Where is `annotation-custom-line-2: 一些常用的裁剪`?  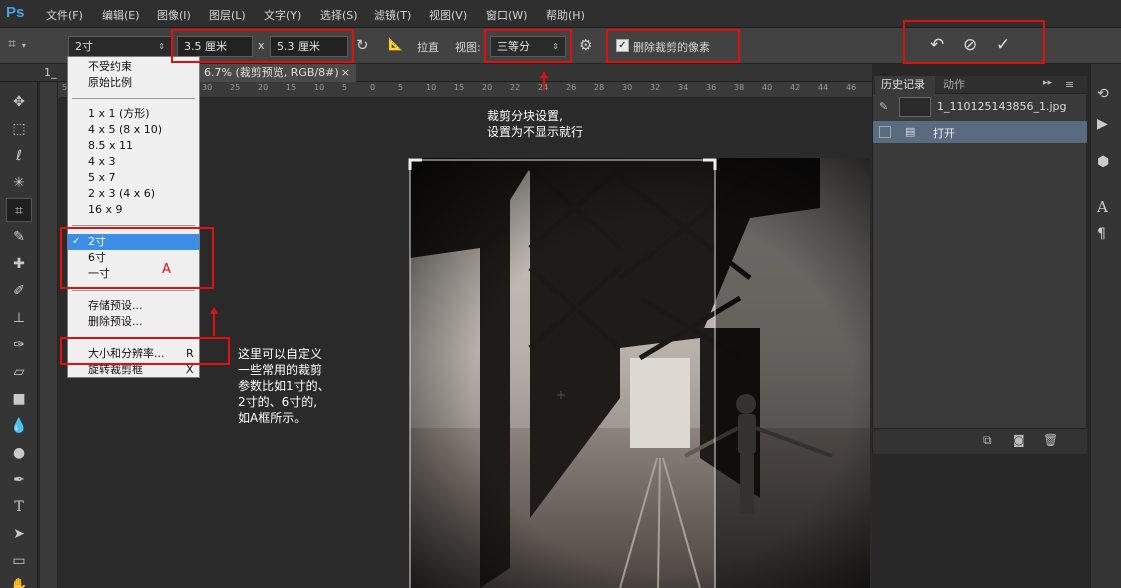
annotation-custom-line-2: 一些常用的裁剪 is located at coordinates (280, 370).